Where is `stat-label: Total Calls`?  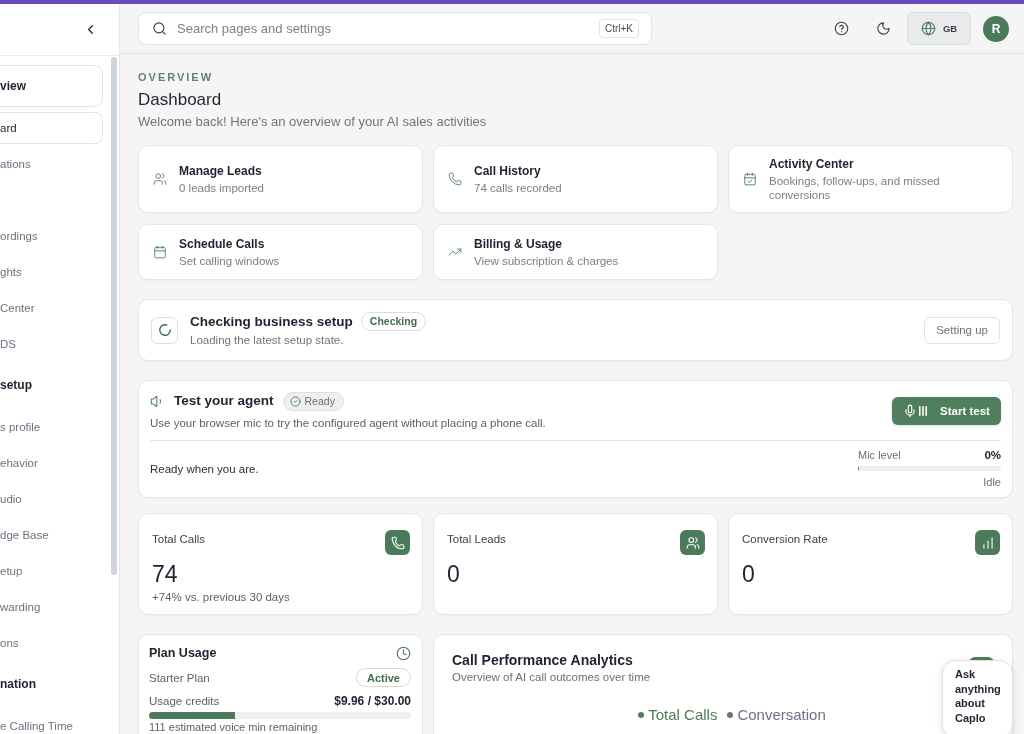 stat-label: Total Calls is located at coordinates (179, 539).